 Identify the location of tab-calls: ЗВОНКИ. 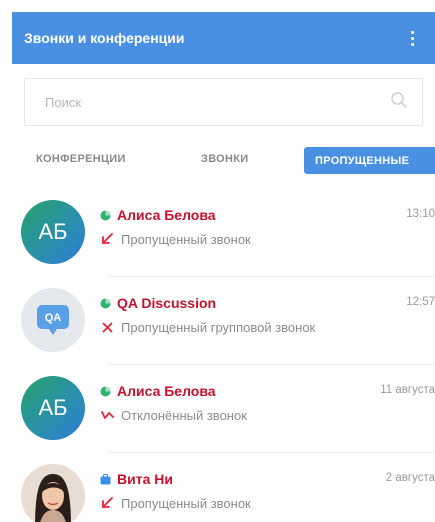
(224, 159).